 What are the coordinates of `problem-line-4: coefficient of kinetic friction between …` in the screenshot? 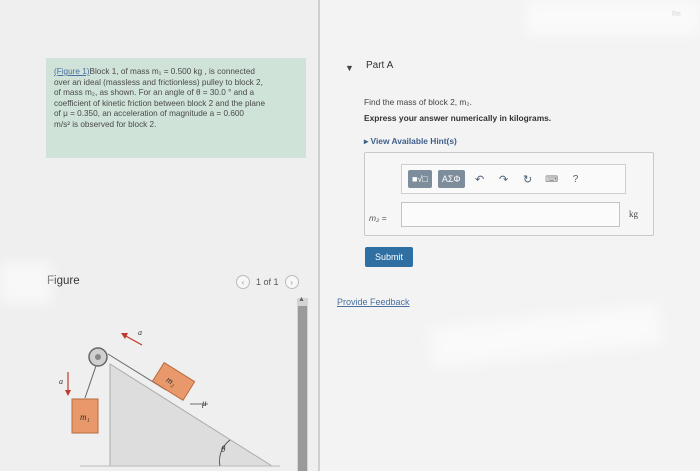 It's located at (160, 103).